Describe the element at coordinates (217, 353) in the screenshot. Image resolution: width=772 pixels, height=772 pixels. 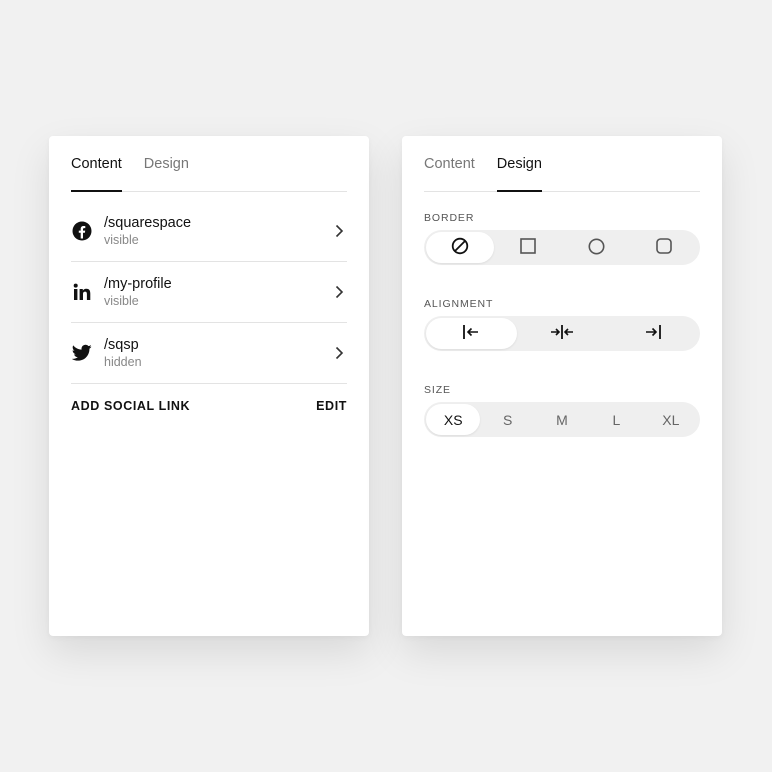
I see `social-link-text: /sqsp hidden` at that location.